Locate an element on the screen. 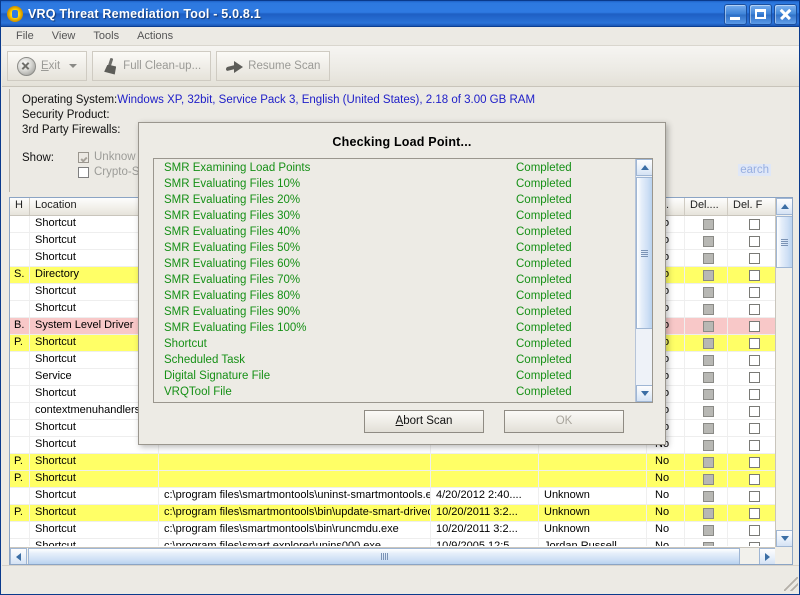 This screenshot has height=595, width=800. list-horizontal-scrollbar is located at coordinates (393, 555).